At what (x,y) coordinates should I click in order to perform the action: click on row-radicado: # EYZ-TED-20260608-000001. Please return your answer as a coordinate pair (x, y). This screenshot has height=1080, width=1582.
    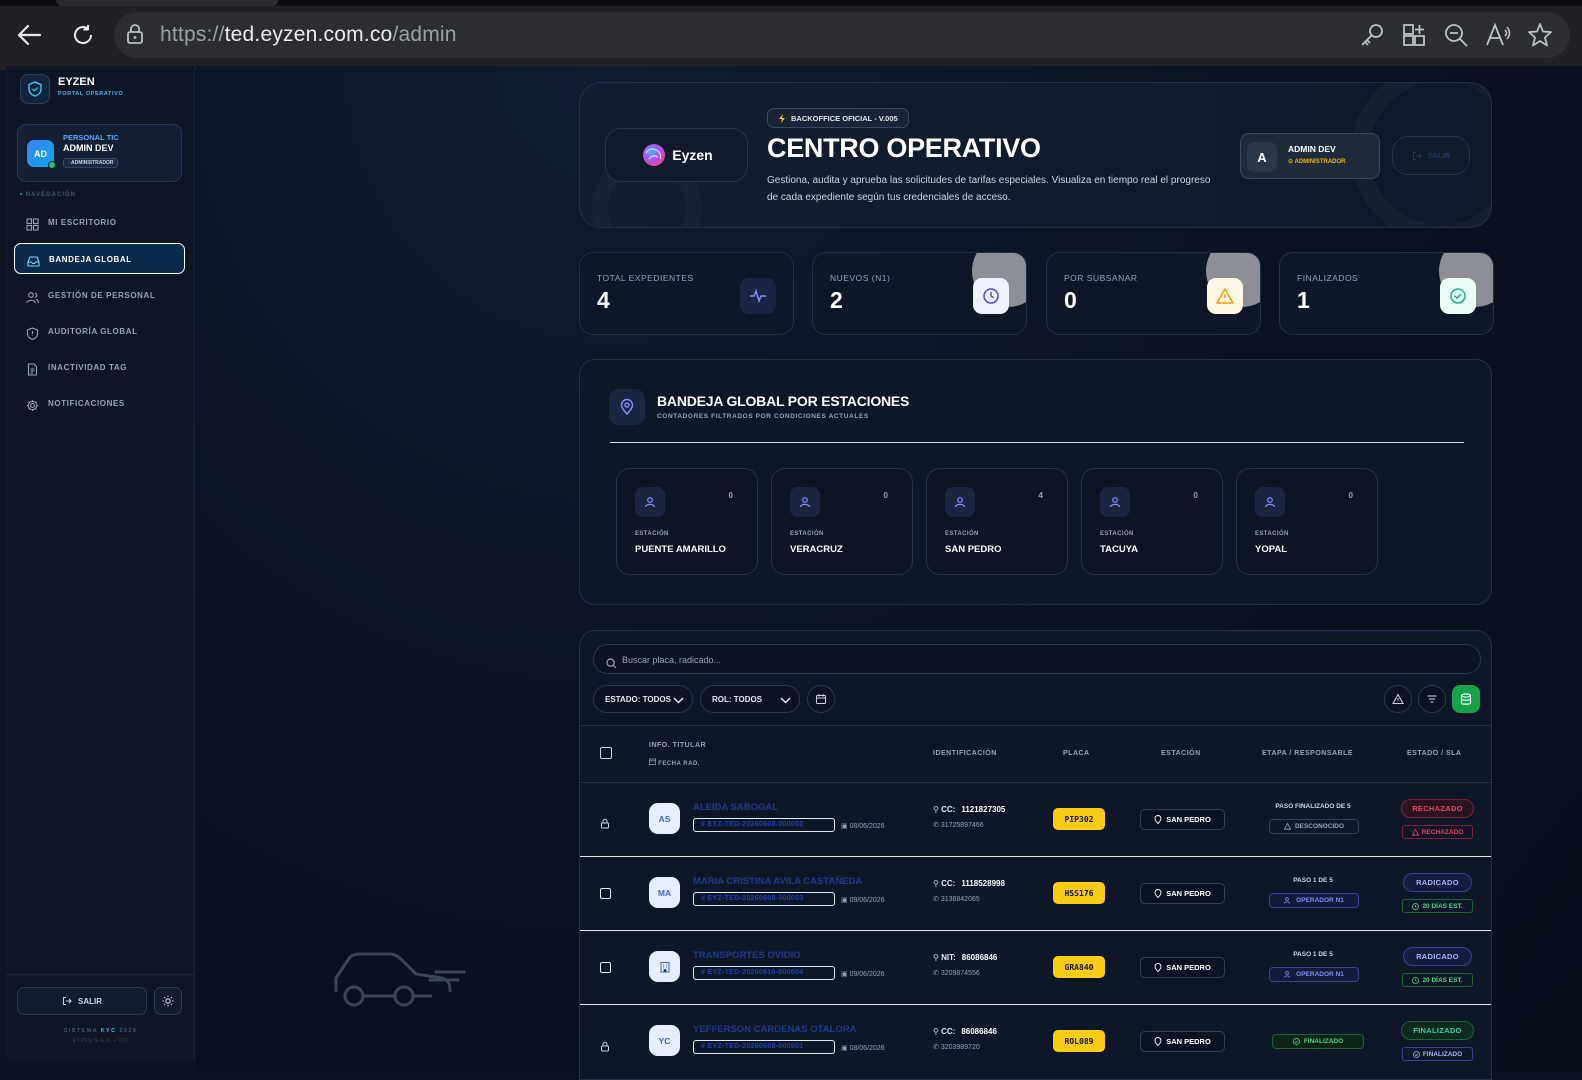
    Looking at the image, I should click on (764, 1047).